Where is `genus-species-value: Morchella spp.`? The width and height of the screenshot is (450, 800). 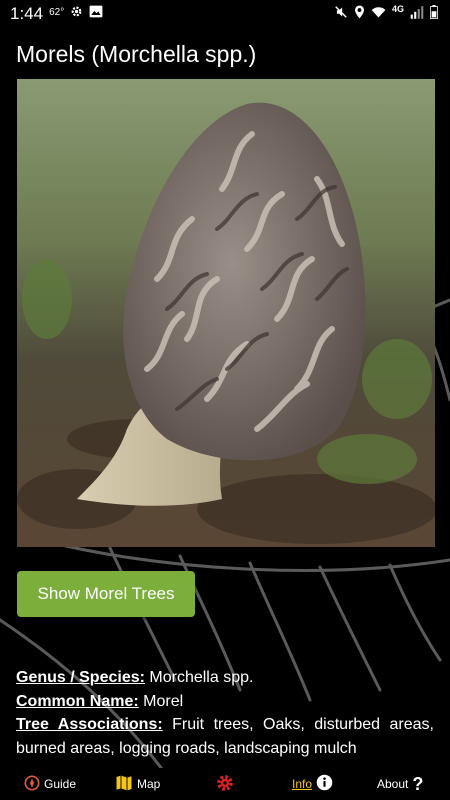
genus-species-value: Morchella spp. is located at coordinates (199, 677).